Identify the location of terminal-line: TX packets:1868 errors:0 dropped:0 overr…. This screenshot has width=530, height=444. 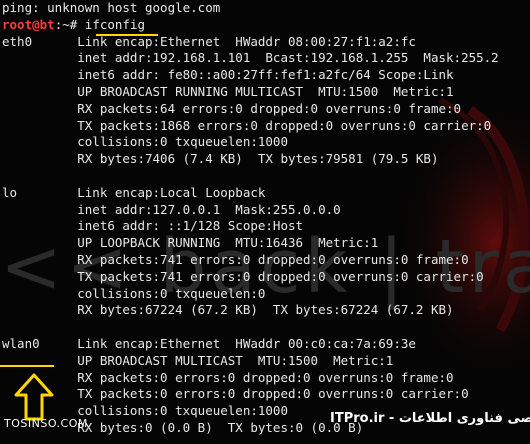
(247, 125).